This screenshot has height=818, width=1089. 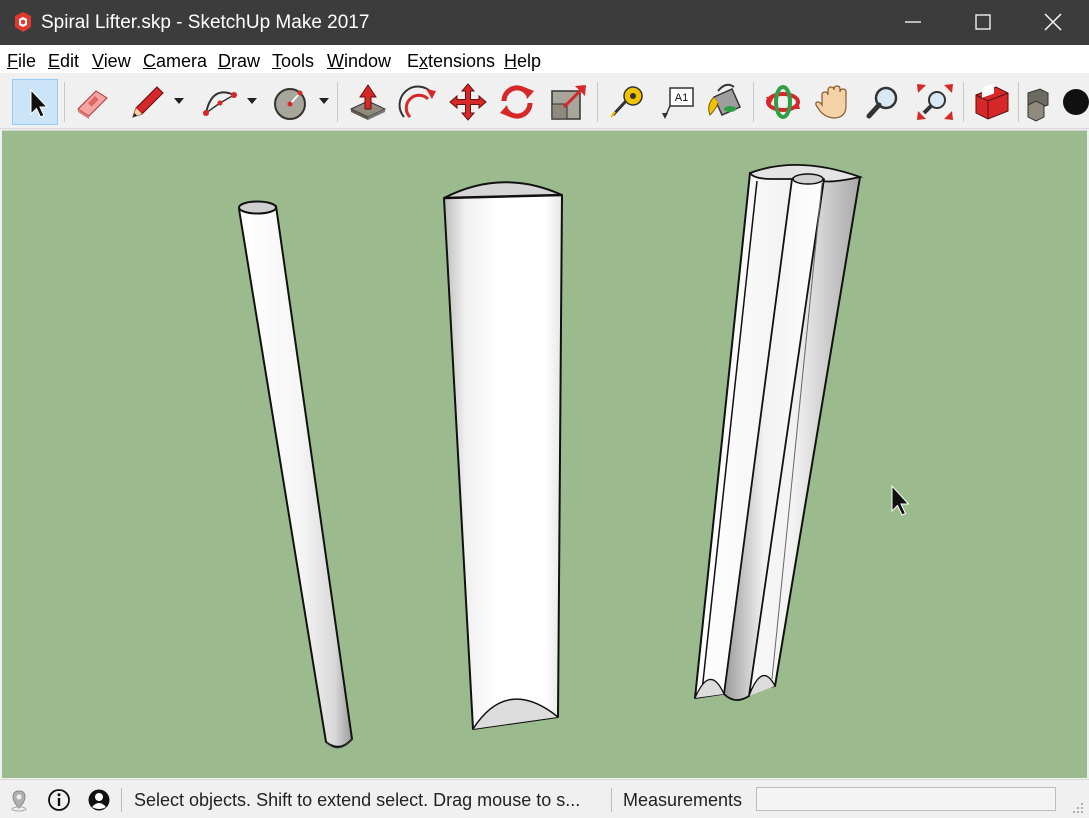 I want to click on select-tool-button, so click(x=35, y=102).